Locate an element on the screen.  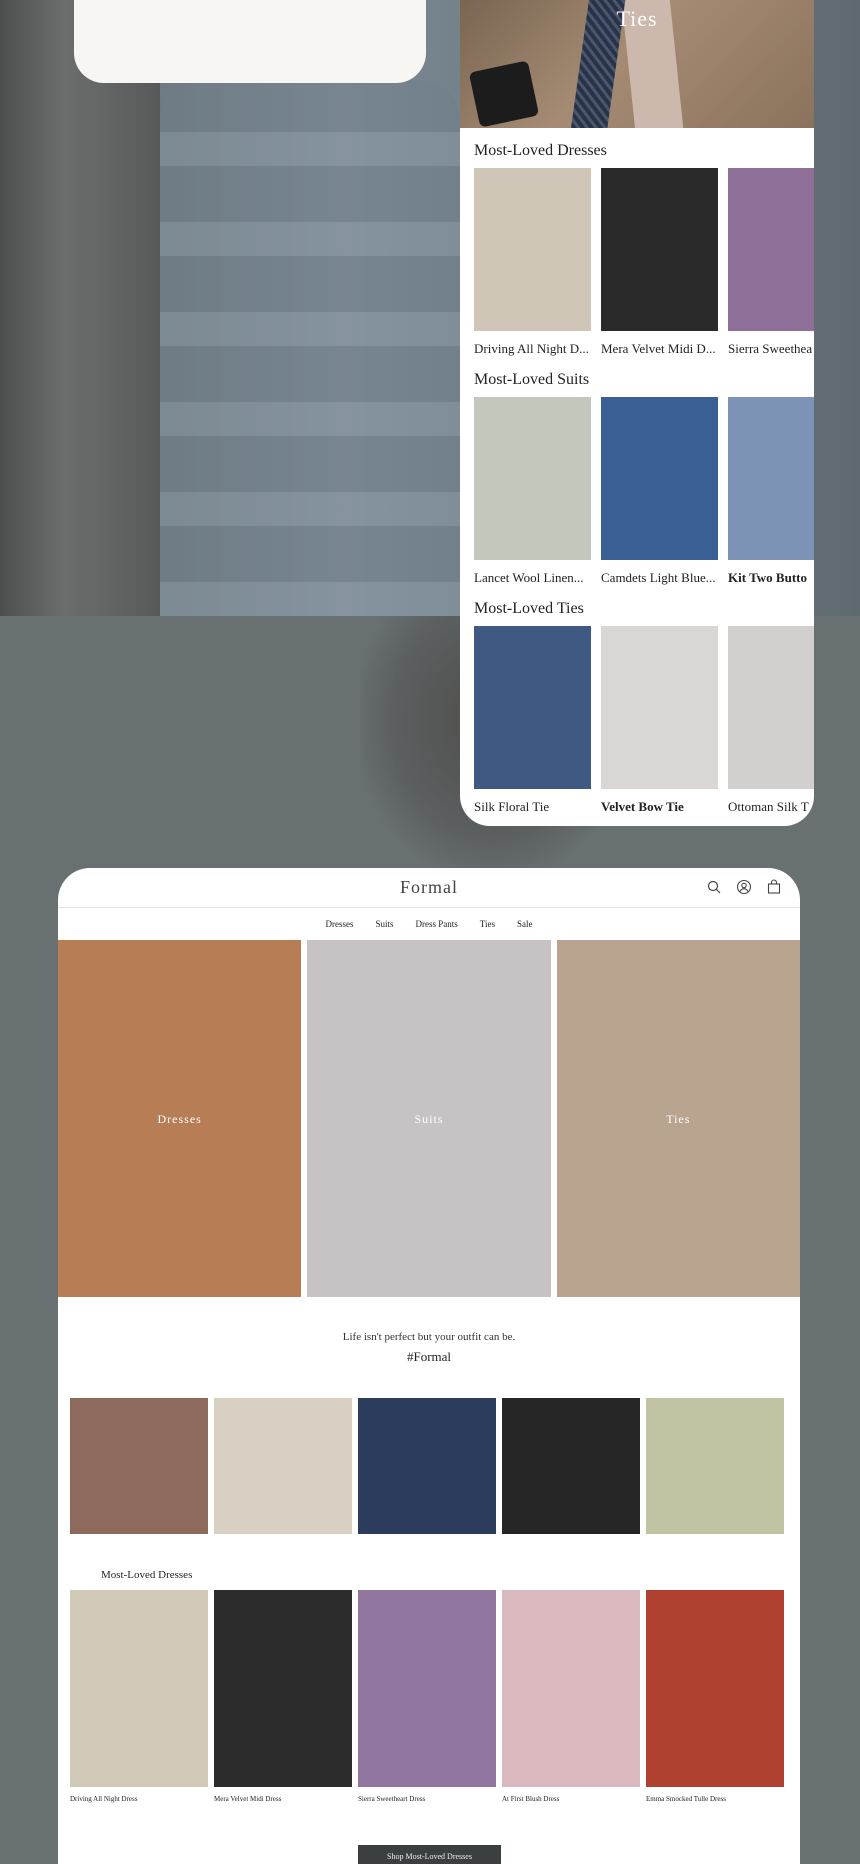
product-card: Sierra Sweethea is located at coordinates (771, 262).